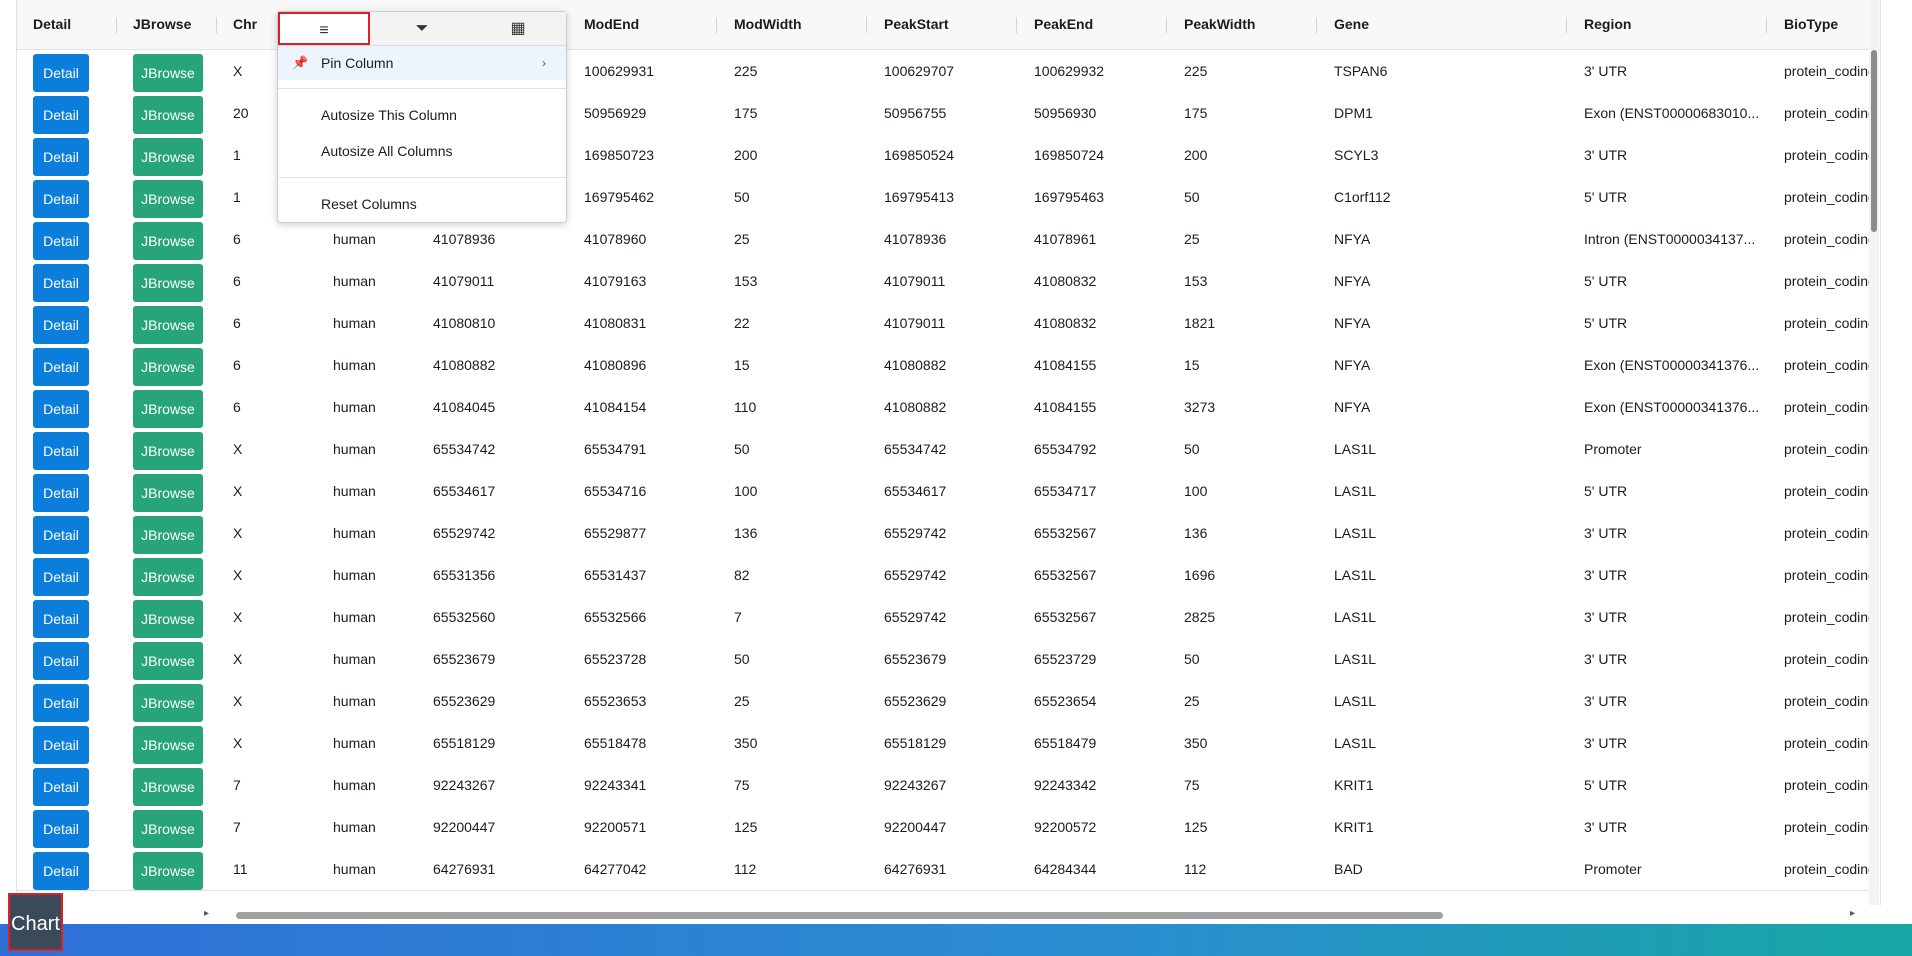 The image size is (1912, 956). What do you see at coordinates (206, 913) in the screenshot?
I see `scroll-left-icon: ▸` at bounding box center [206, 913].